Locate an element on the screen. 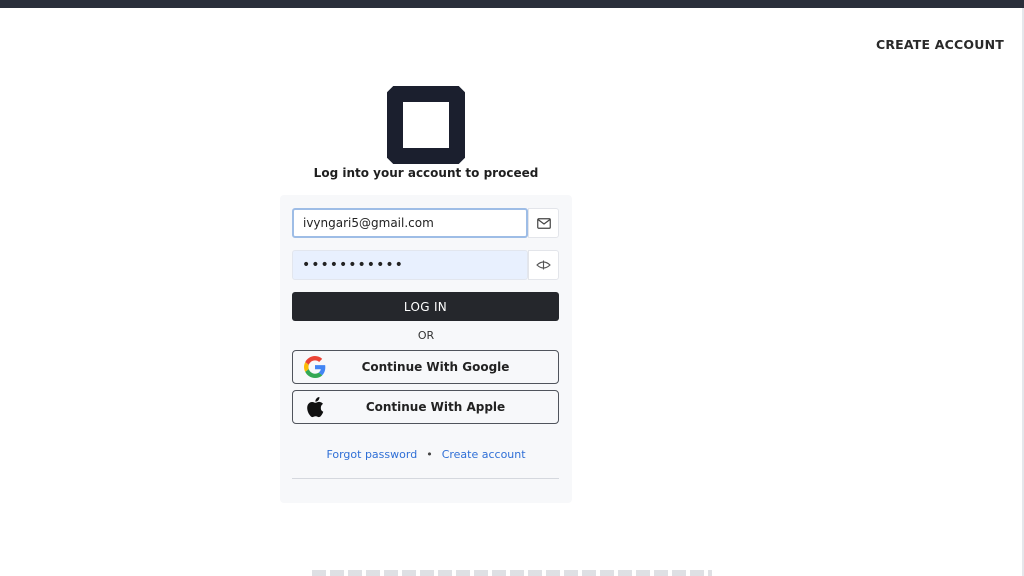  forgot-password-link: Forgot password is located at coordinates (371, 454).